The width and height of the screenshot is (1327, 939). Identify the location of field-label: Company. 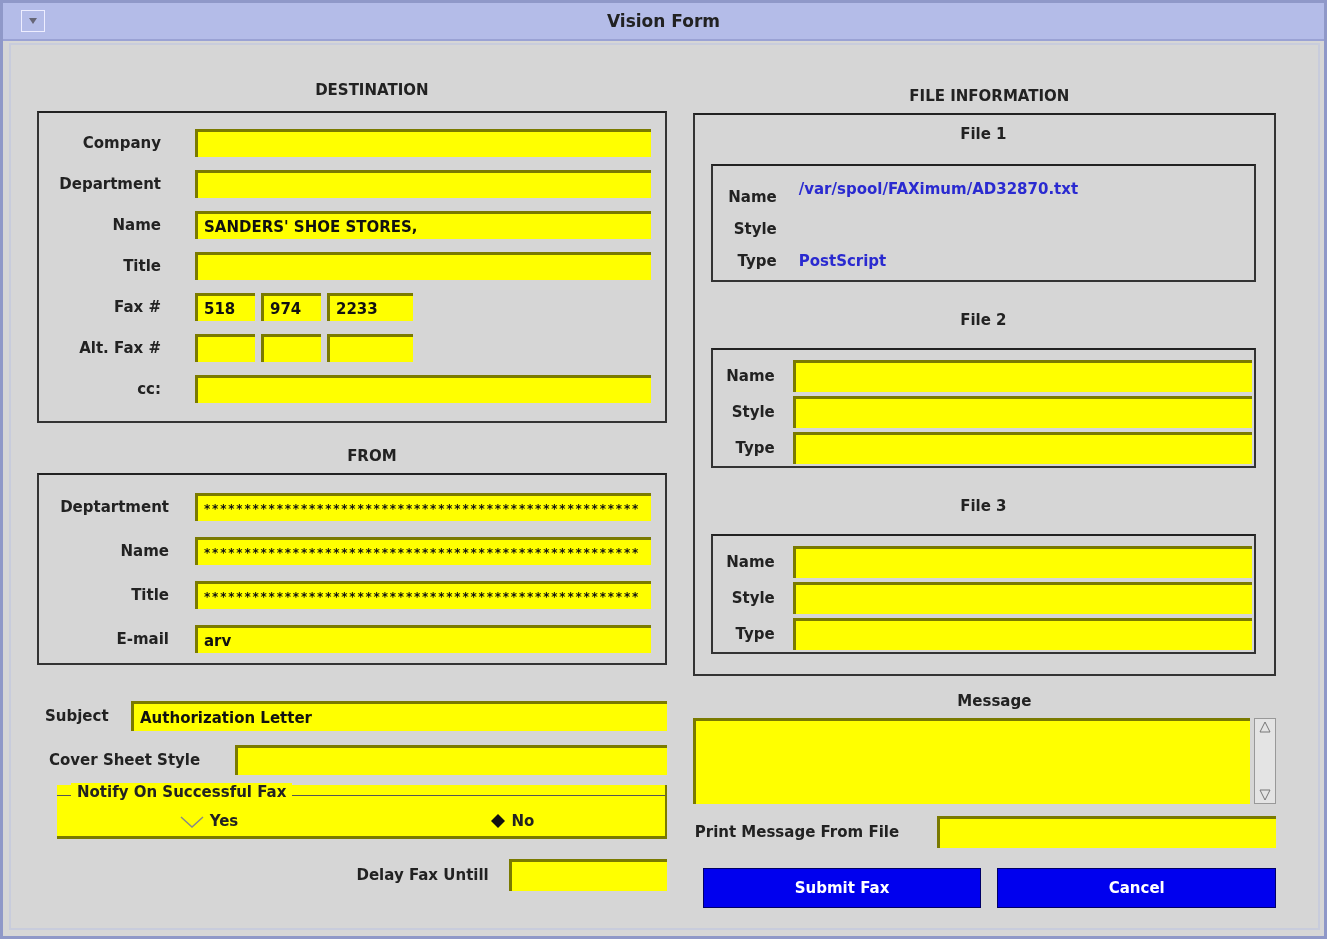
(121, 143).